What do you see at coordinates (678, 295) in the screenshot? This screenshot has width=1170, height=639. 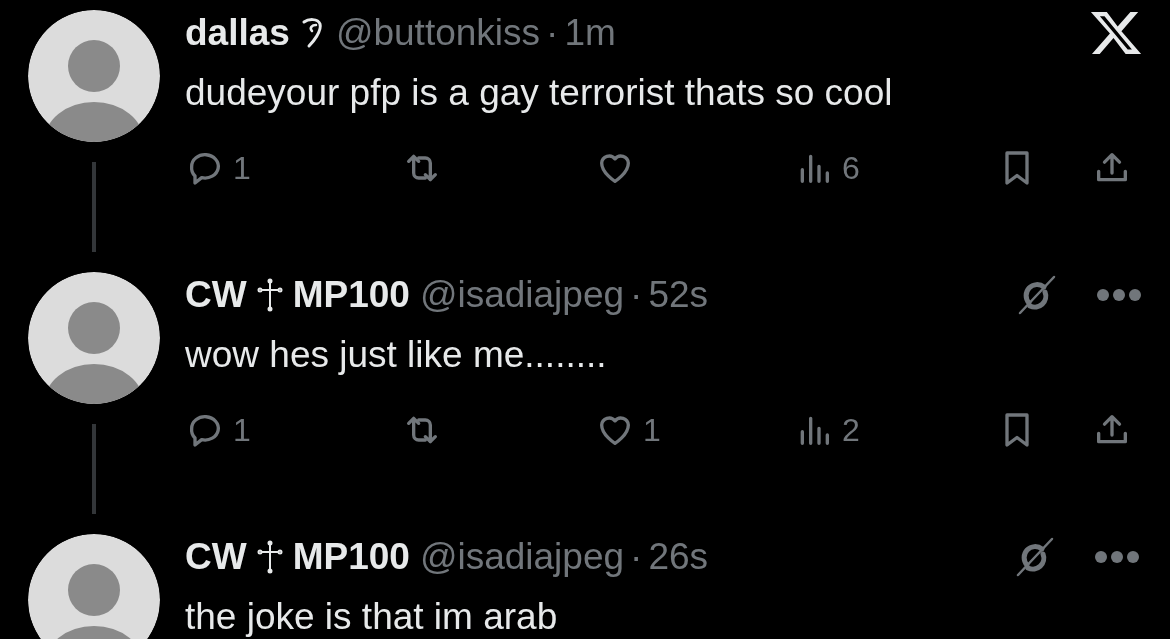 I see `timestamp: 52s` at bounding box center [678, 295].